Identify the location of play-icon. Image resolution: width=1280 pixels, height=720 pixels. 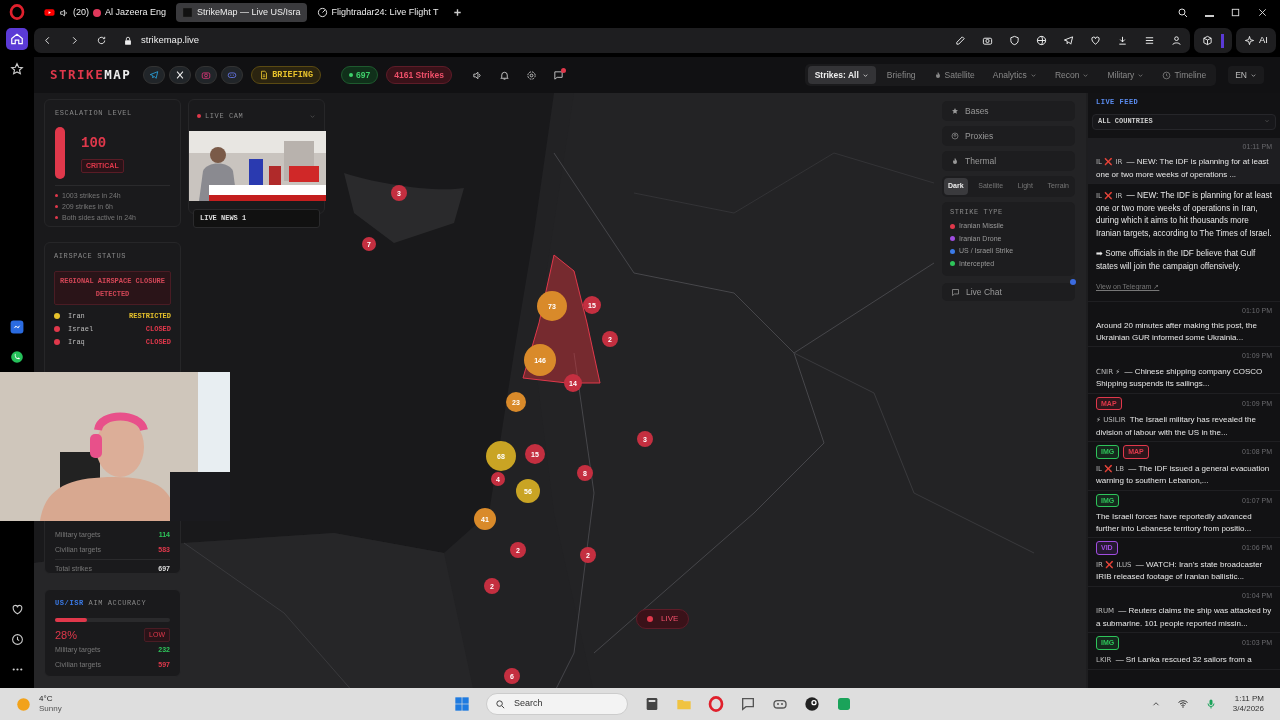
(49, 12).